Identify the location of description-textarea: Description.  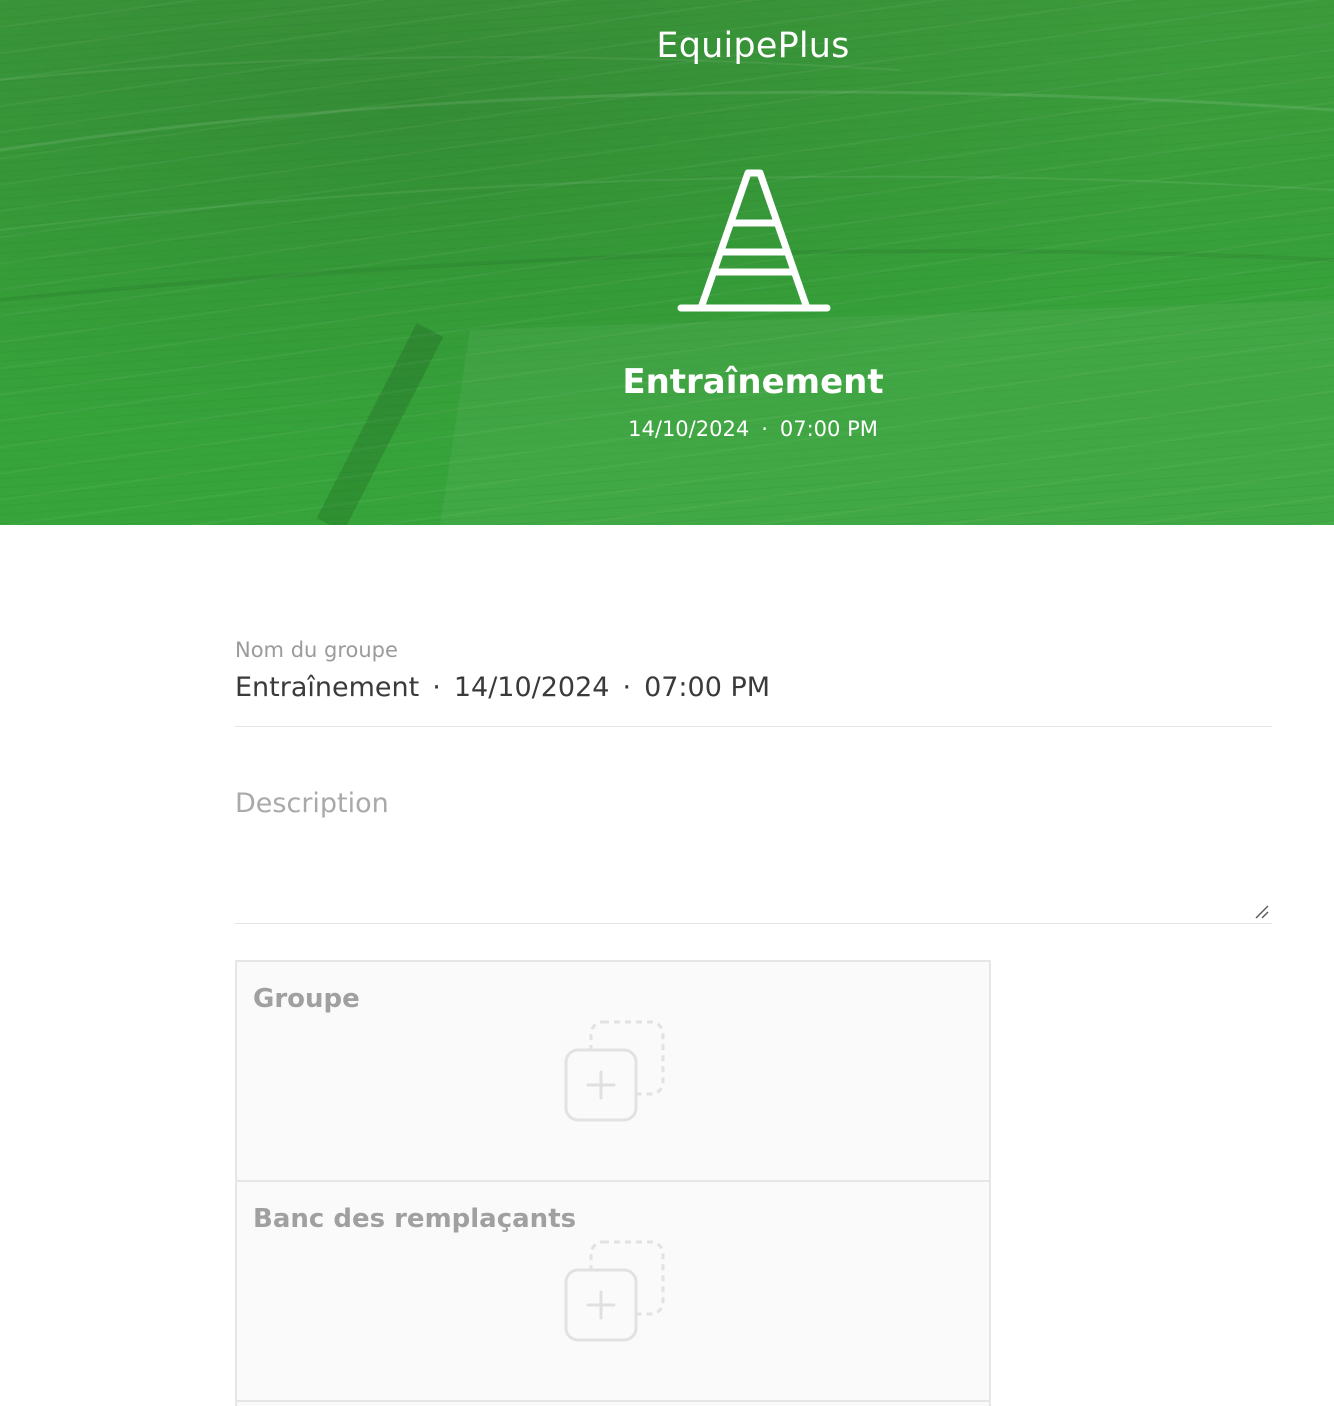
(753, 853).